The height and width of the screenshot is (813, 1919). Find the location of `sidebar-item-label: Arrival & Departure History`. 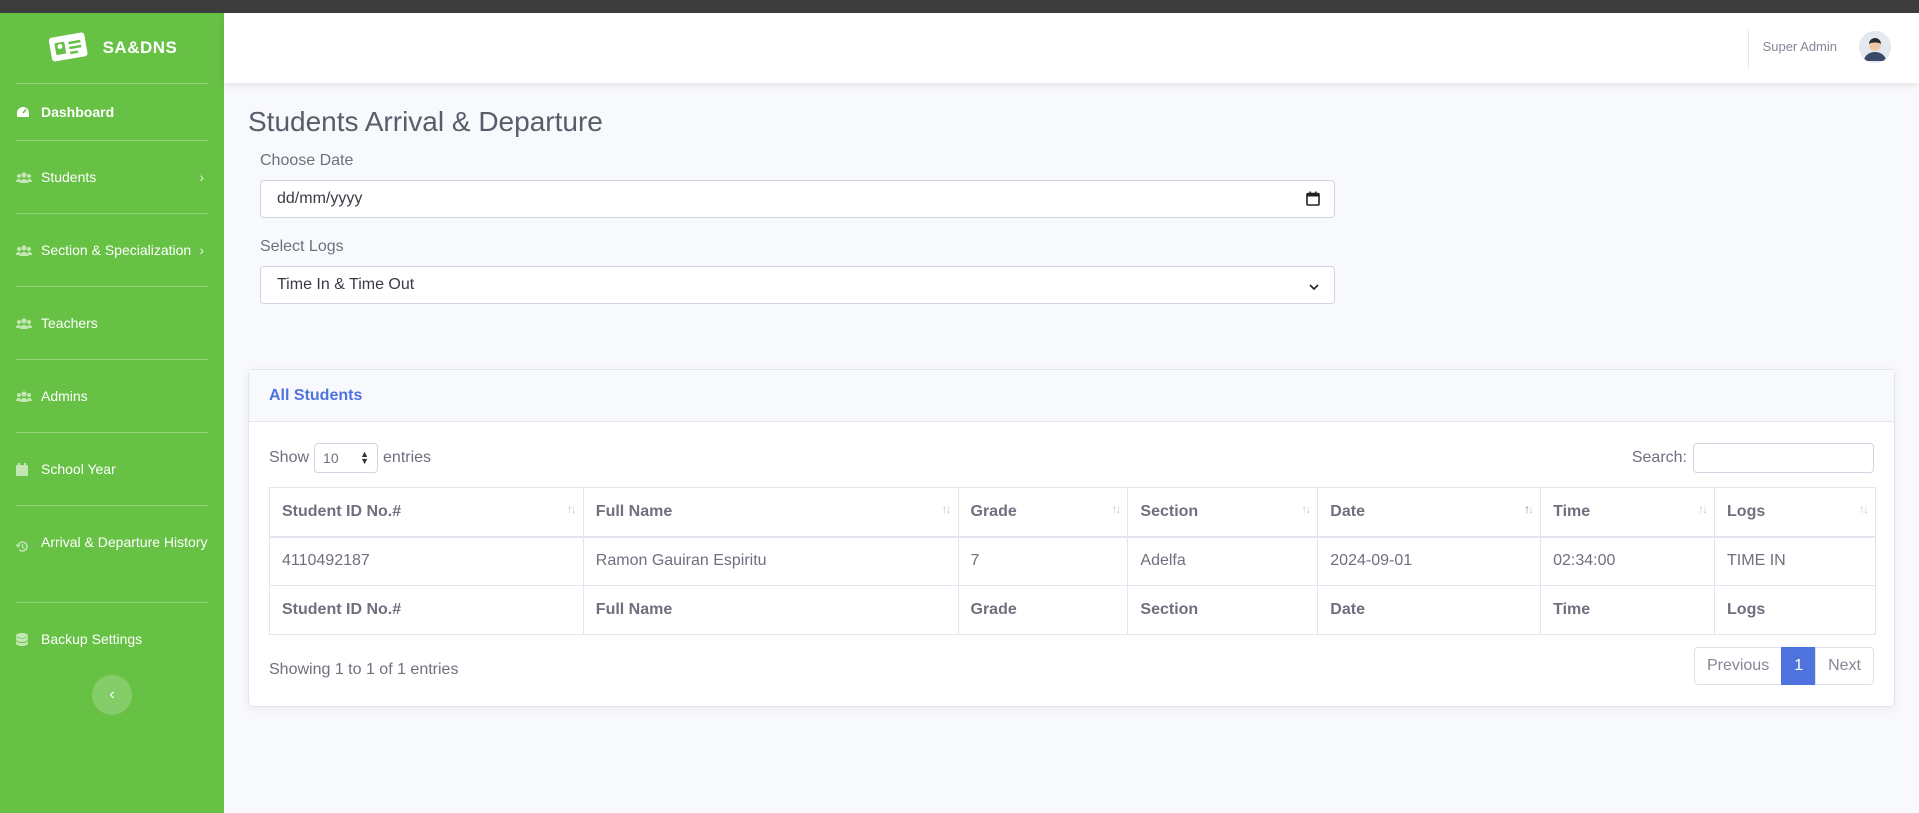

sidebar-item-label: Arrival & Departure History is located at coordinates (124, 542).